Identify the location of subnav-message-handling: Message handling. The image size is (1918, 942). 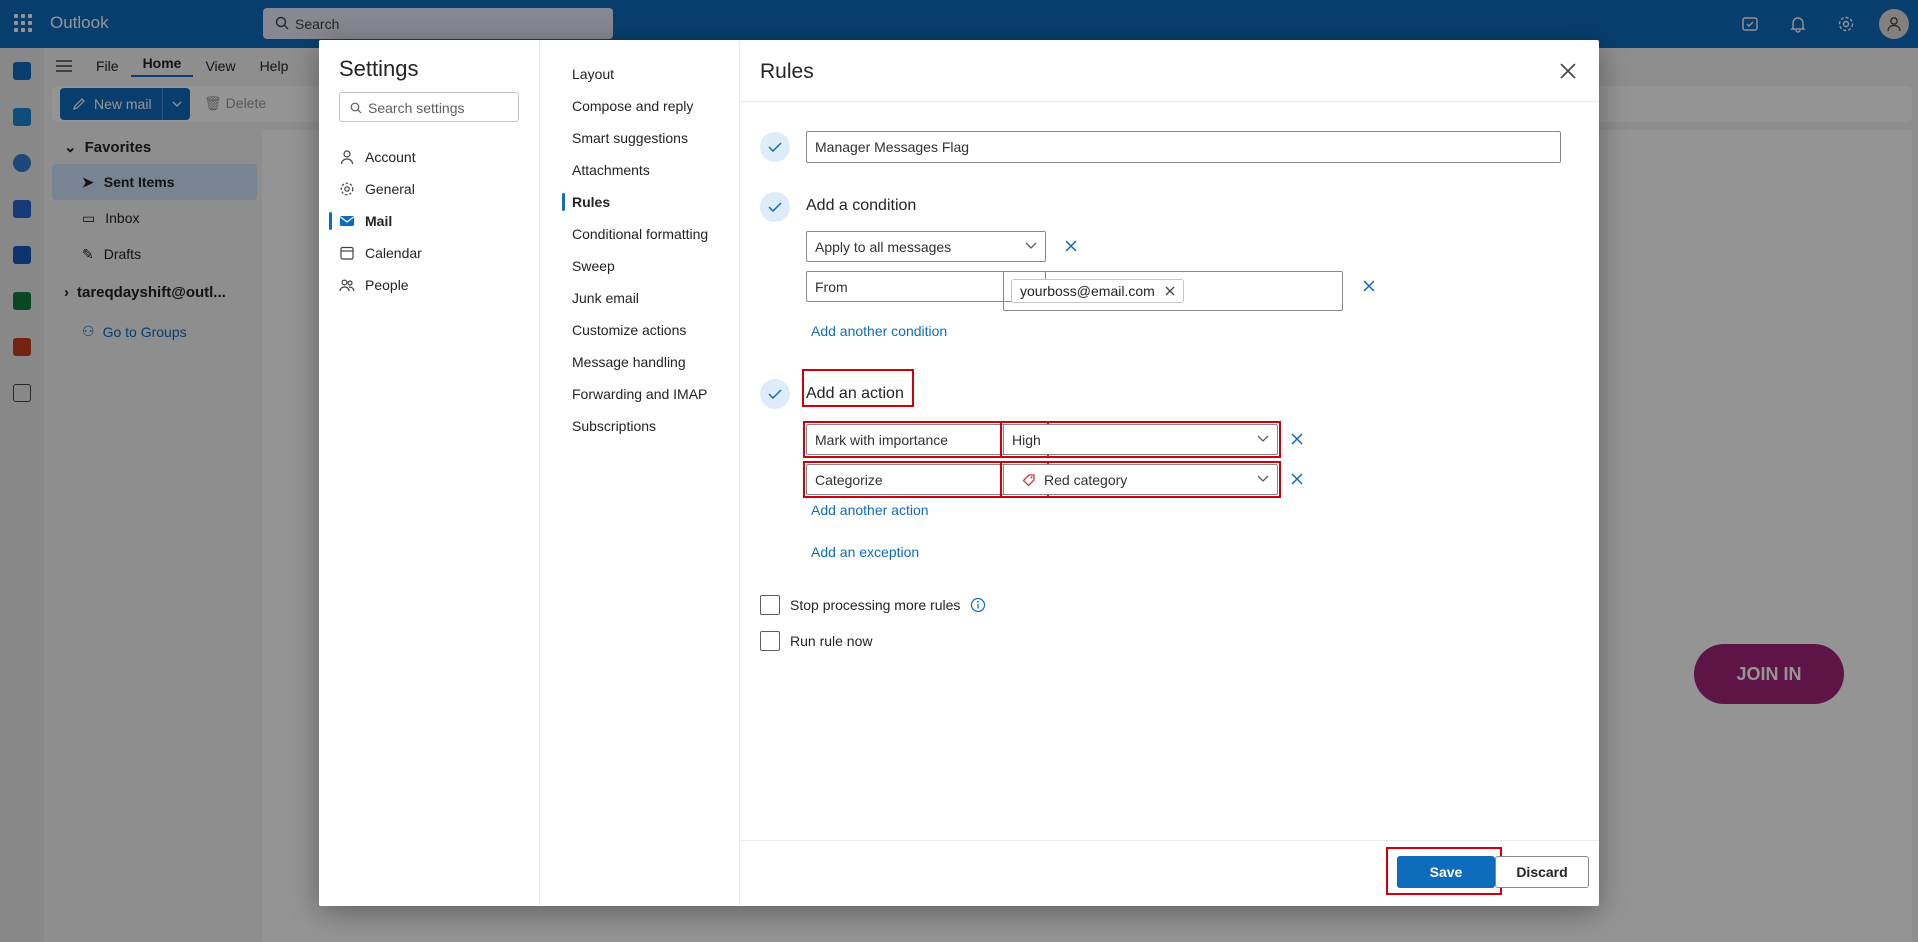
(640, 362).